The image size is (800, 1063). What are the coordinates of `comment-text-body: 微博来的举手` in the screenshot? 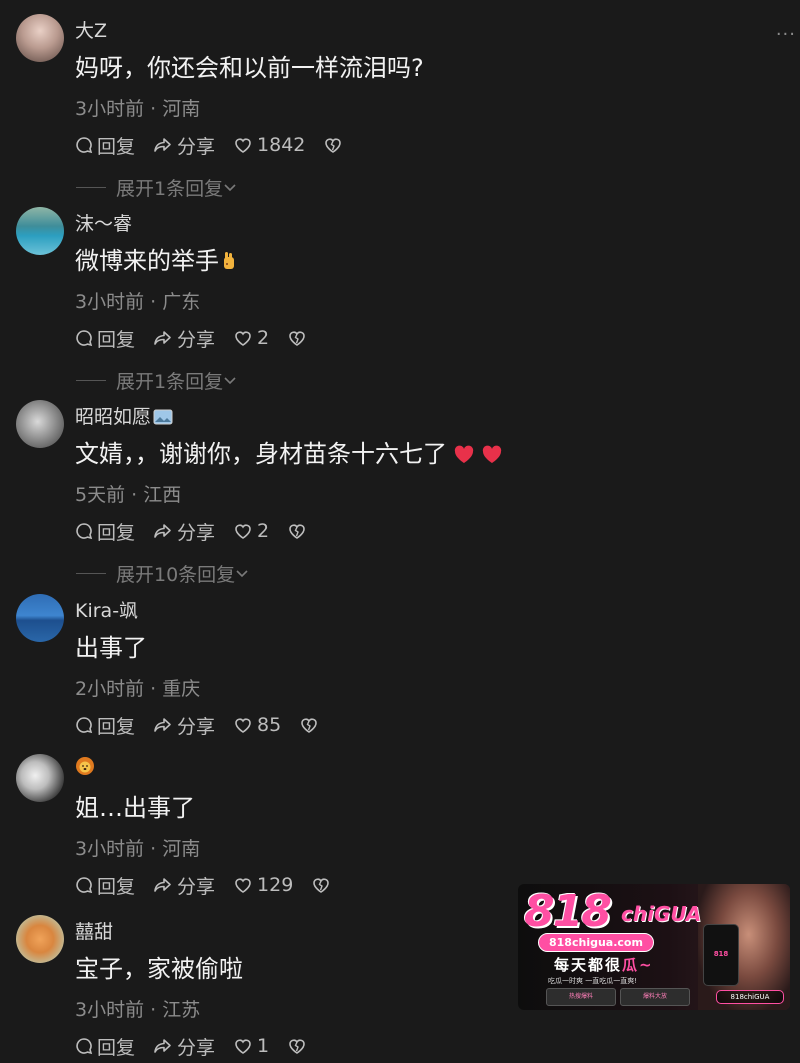 It's located at (147, 261).